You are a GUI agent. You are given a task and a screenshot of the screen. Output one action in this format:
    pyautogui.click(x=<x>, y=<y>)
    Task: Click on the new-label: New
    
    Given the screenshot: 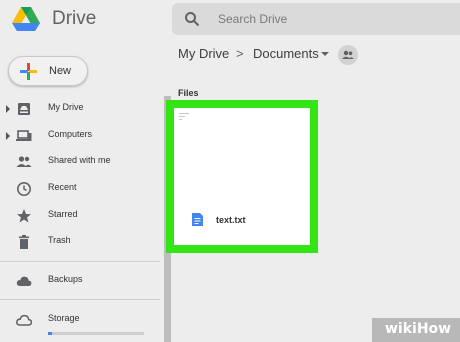 What is the action you would take?
    pyautogui.click(x=60, y=71)
    